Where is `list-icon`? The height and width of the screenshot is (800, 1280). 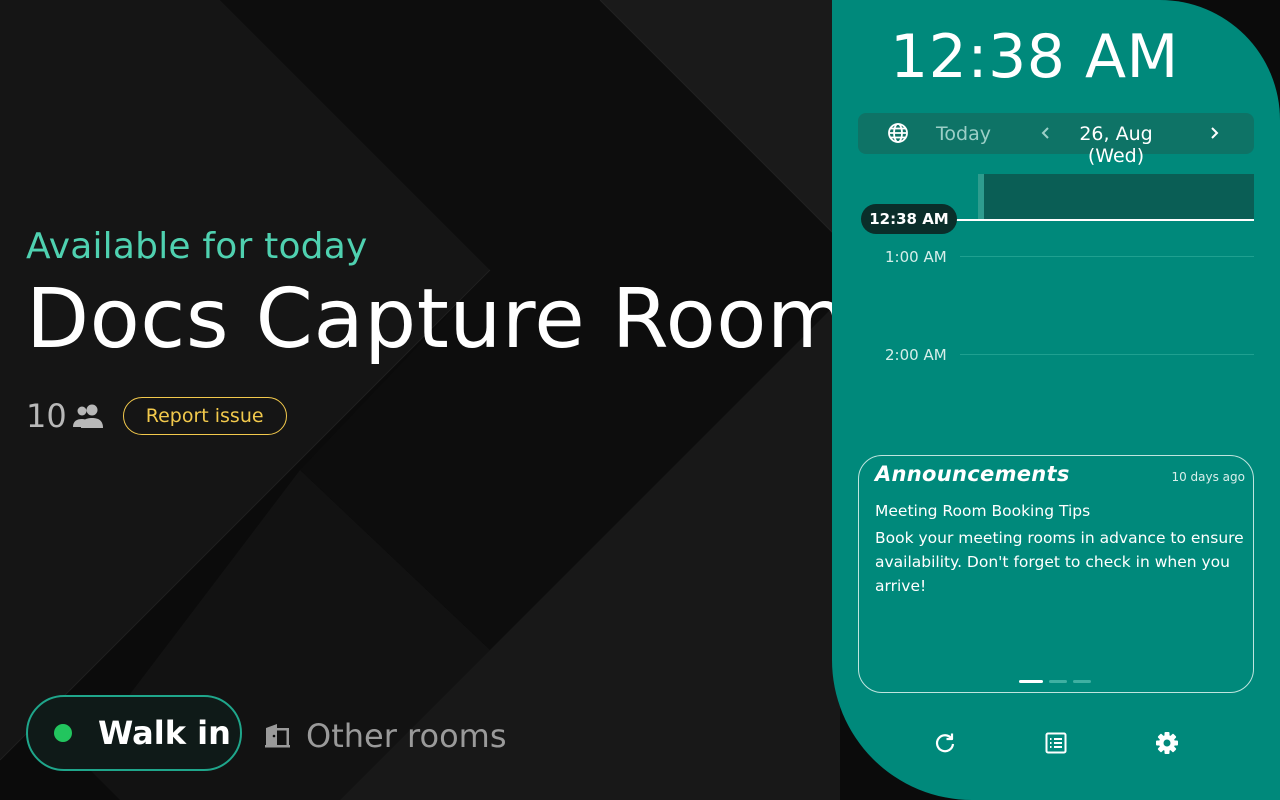 list-icon is located at coordinates (1056, 743).